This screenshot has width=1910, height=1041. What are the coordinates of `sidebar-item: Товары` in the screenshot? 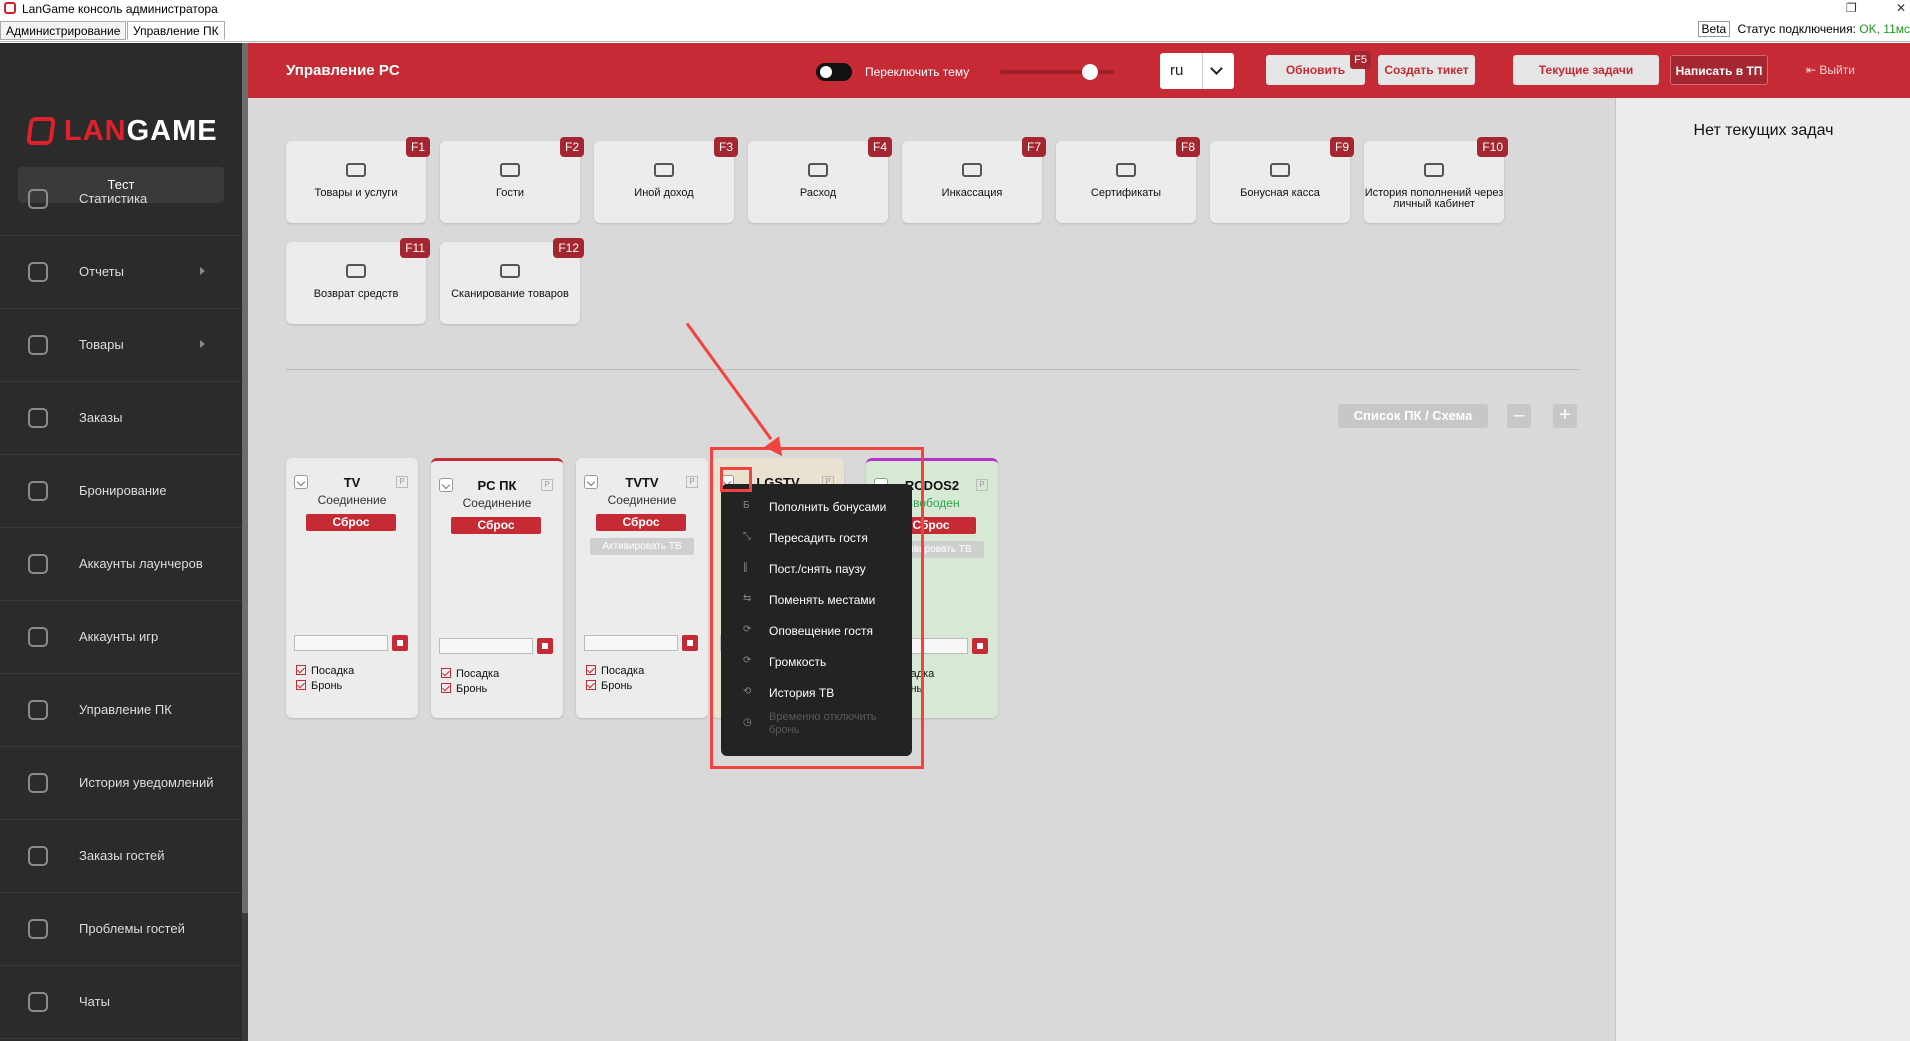 It's located at (121, 345).